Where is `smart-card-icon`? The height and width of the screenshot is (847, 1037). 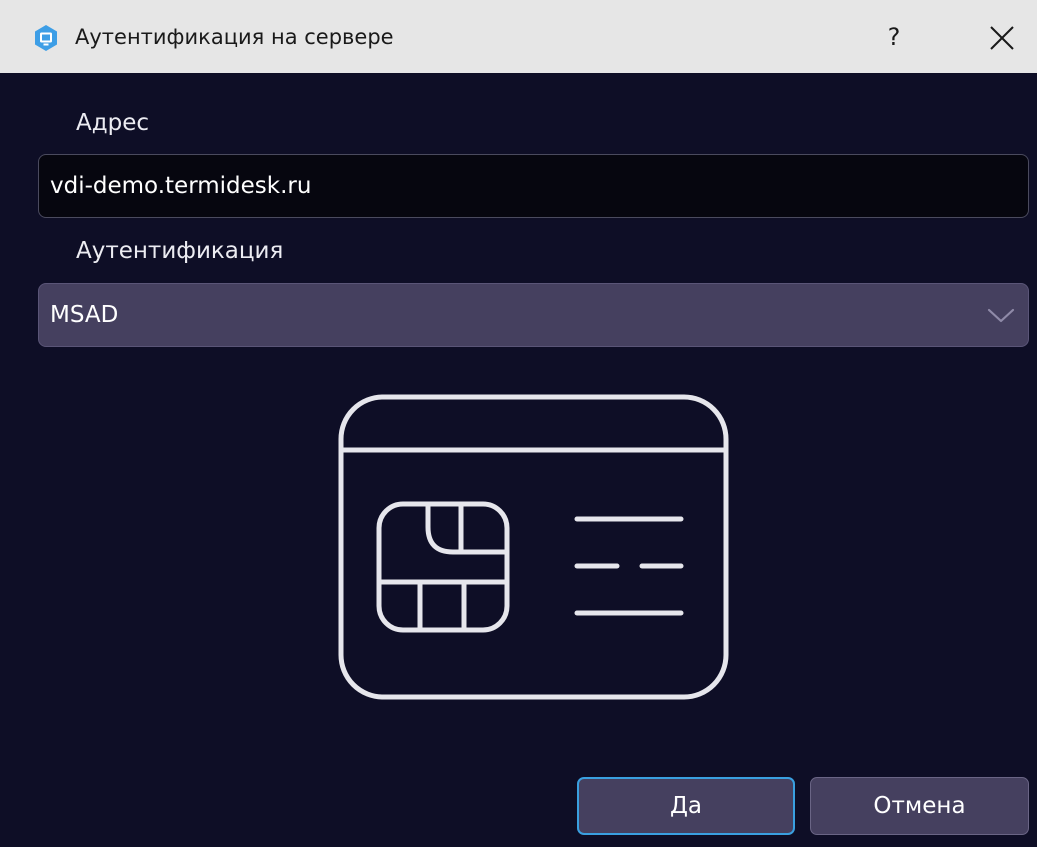 smart-card-icon is located at coordinates (533, 547).